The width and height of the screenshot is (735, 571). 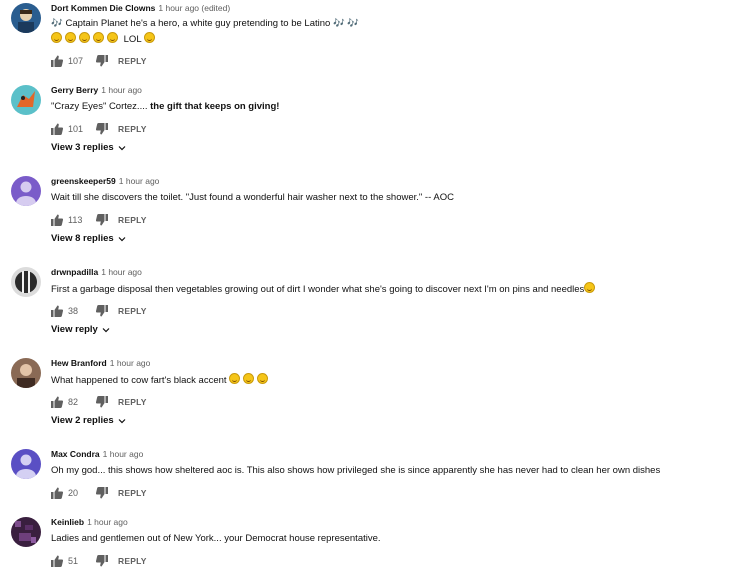 I want to click on view-replies-button: View 2 replies, so click(x=88, y=420).